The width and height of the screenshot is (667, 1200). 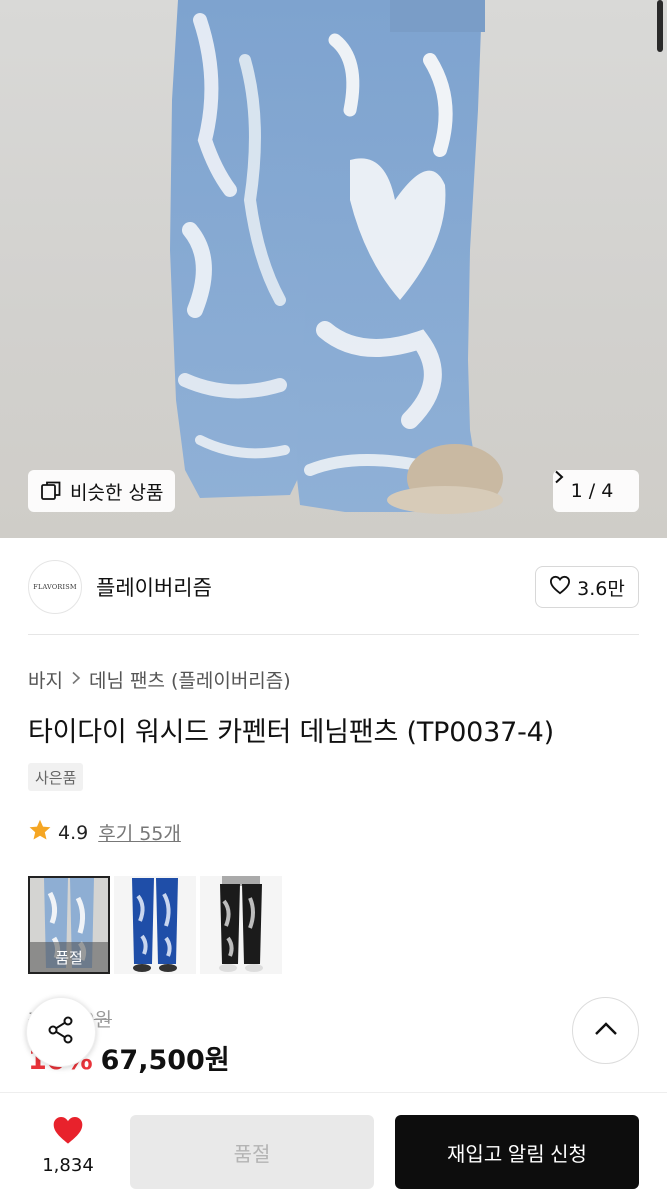 What do you see at coordinates (560, 587) in the screenshot?
I see `heart-outline-icon` at bounding box center [560, 587].